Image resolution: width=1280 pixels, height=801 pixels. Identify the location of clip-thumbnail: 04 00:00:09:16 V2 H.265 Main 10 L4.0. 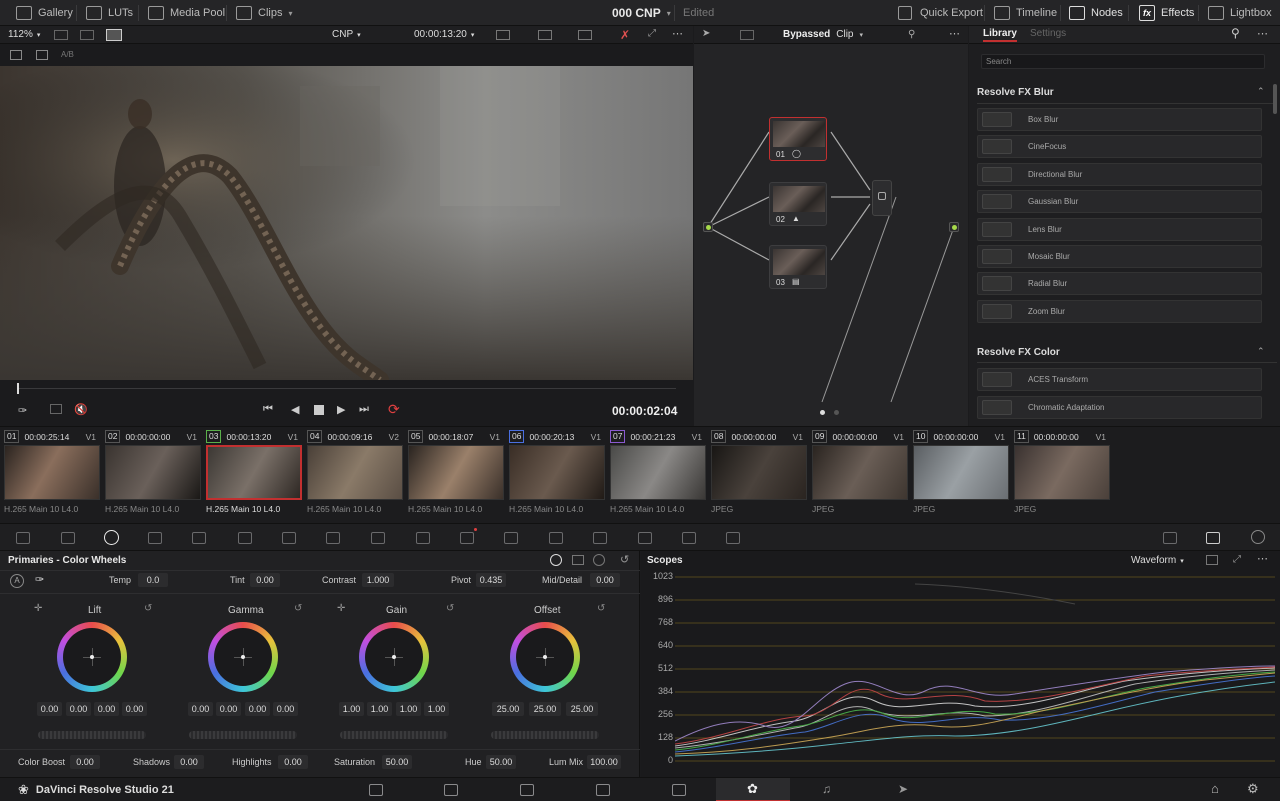
(353, 475).